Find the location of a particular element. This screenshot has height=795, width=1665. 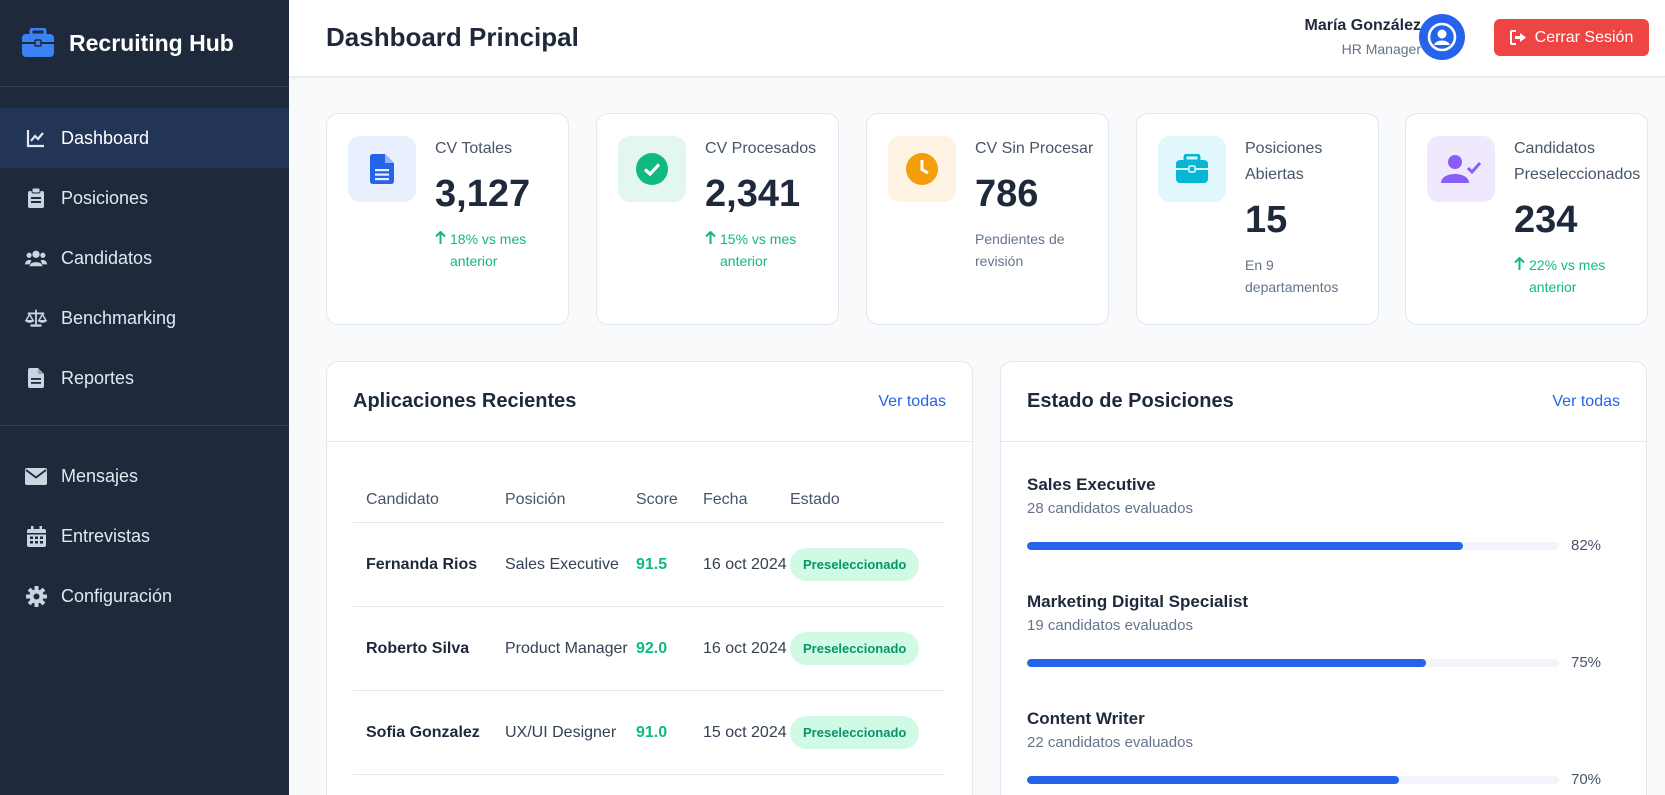

stat-value: 3,127 is located at coordinates (483, 194).